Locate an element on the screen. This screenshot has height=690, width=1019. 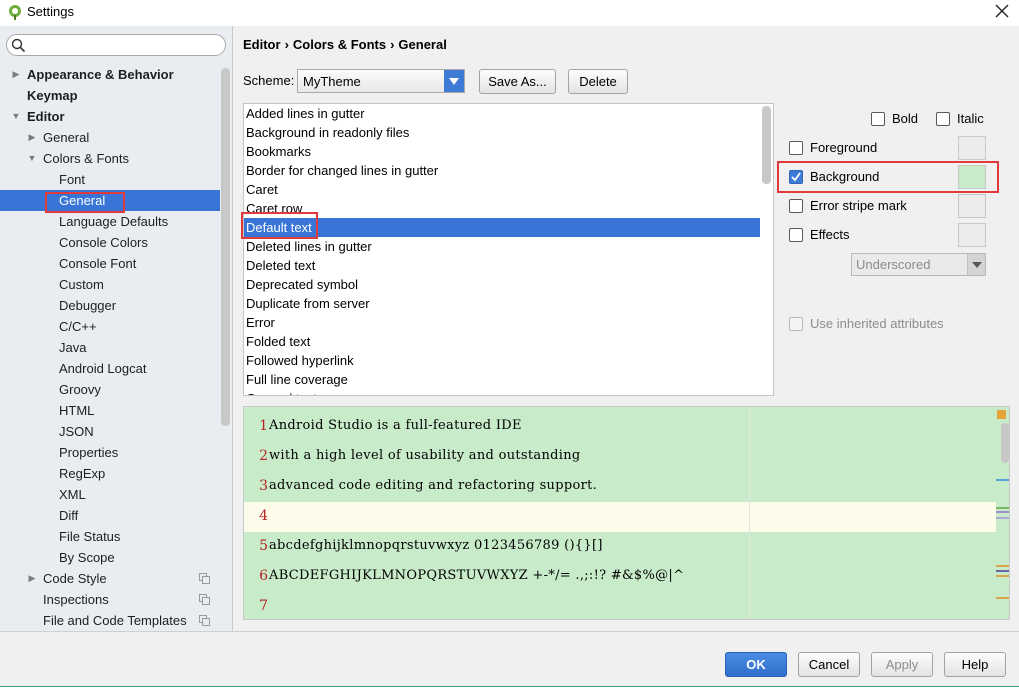
attribute-list-item: Duplicate from server is located at coordinates (502, 303).